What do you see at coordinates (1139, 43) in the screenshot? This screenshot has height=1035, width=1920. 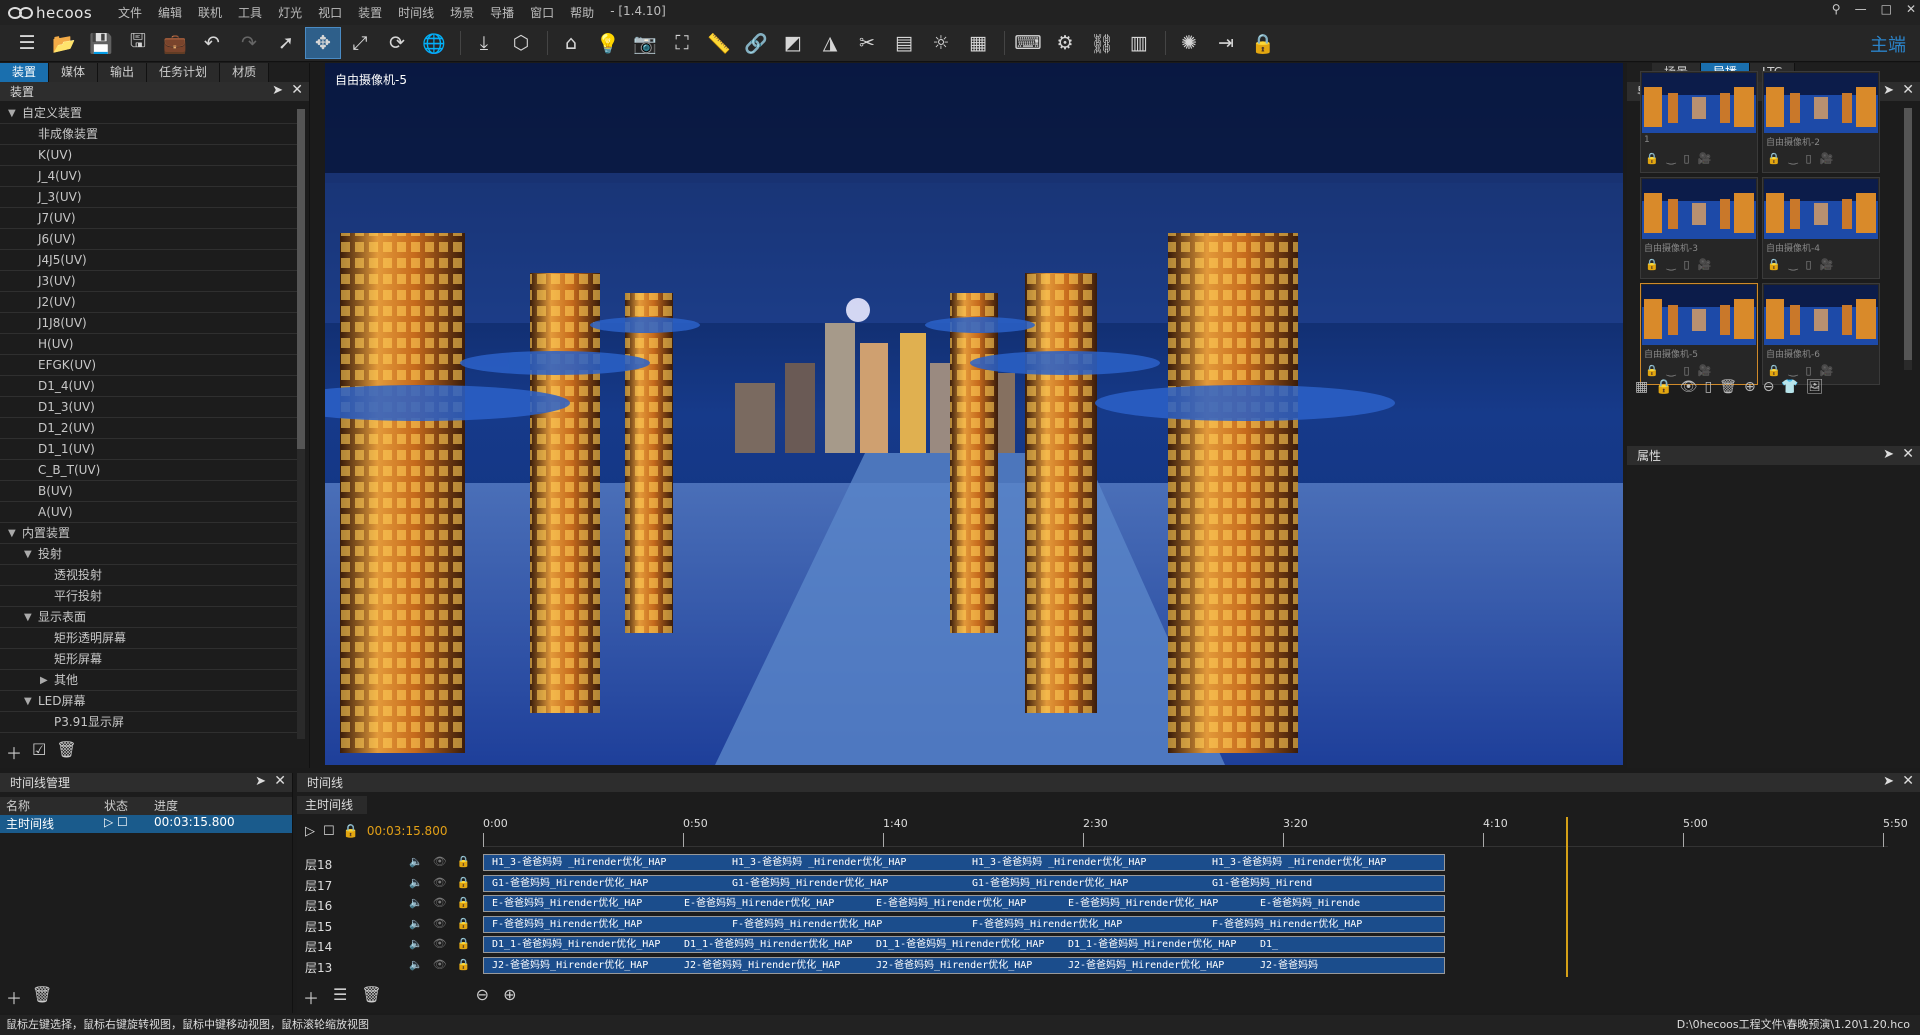 I see `sequence-icon: ▥` at bounding box center [1139, 43].